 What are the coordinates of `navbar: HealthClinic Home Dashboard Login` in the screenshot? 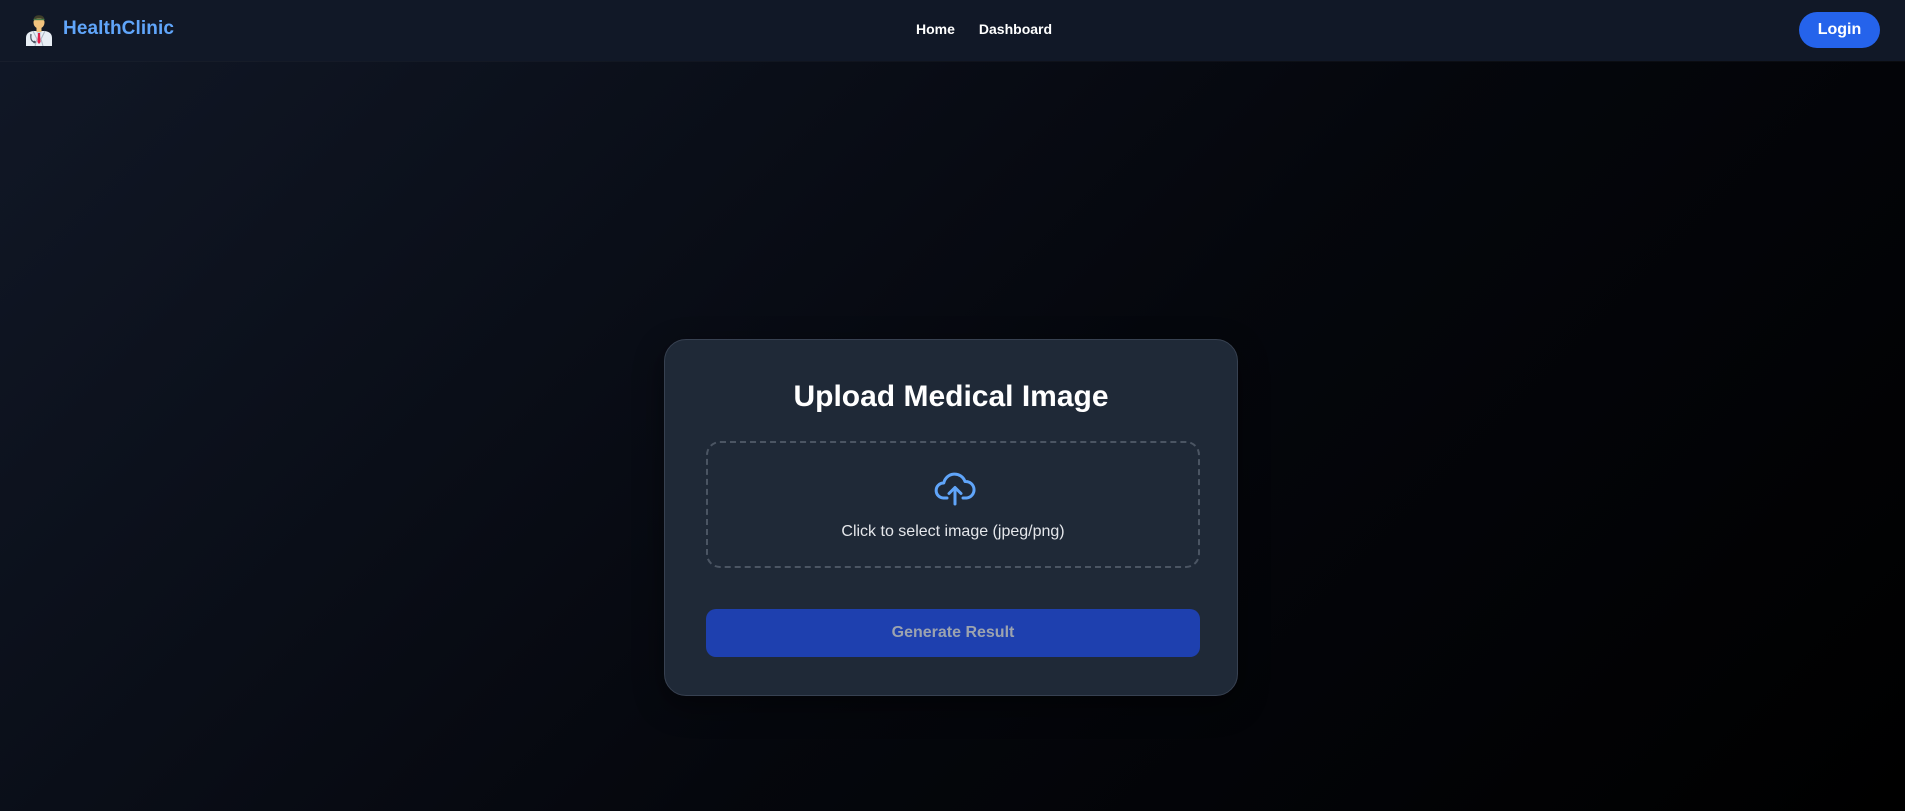 It's located at (952, 30).